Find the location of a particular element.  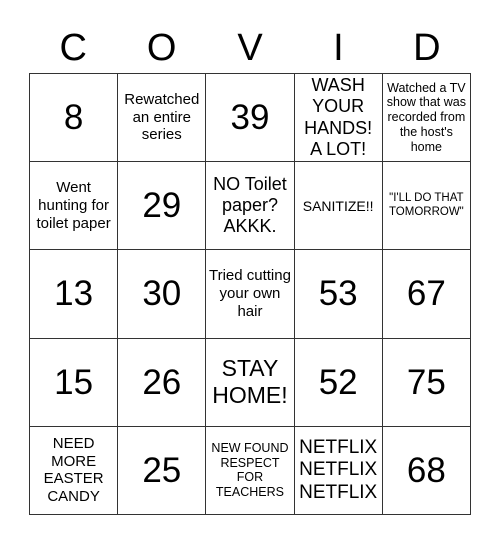

bingo-cell: 53 is located at coordinates (338, 294).